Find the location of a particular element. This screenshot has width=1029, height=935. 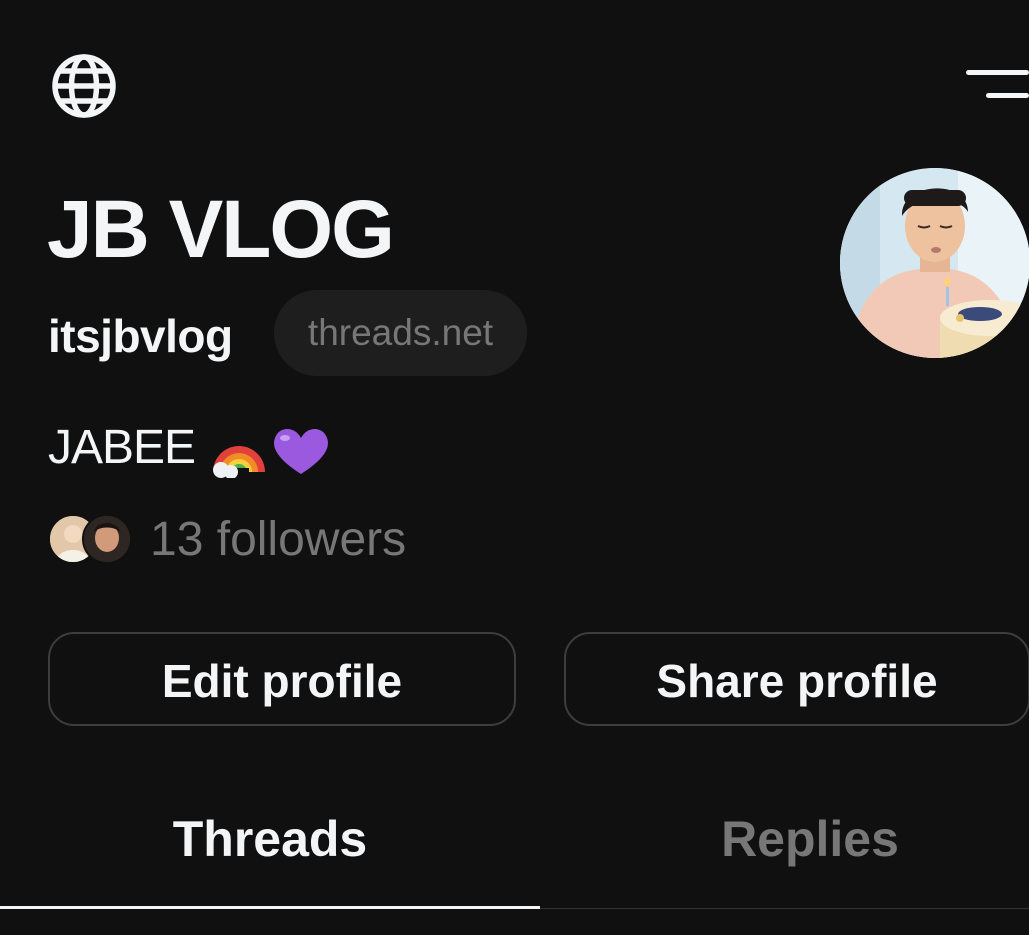

profile-username: itsjbvlog is located at coordinates (140, 336).